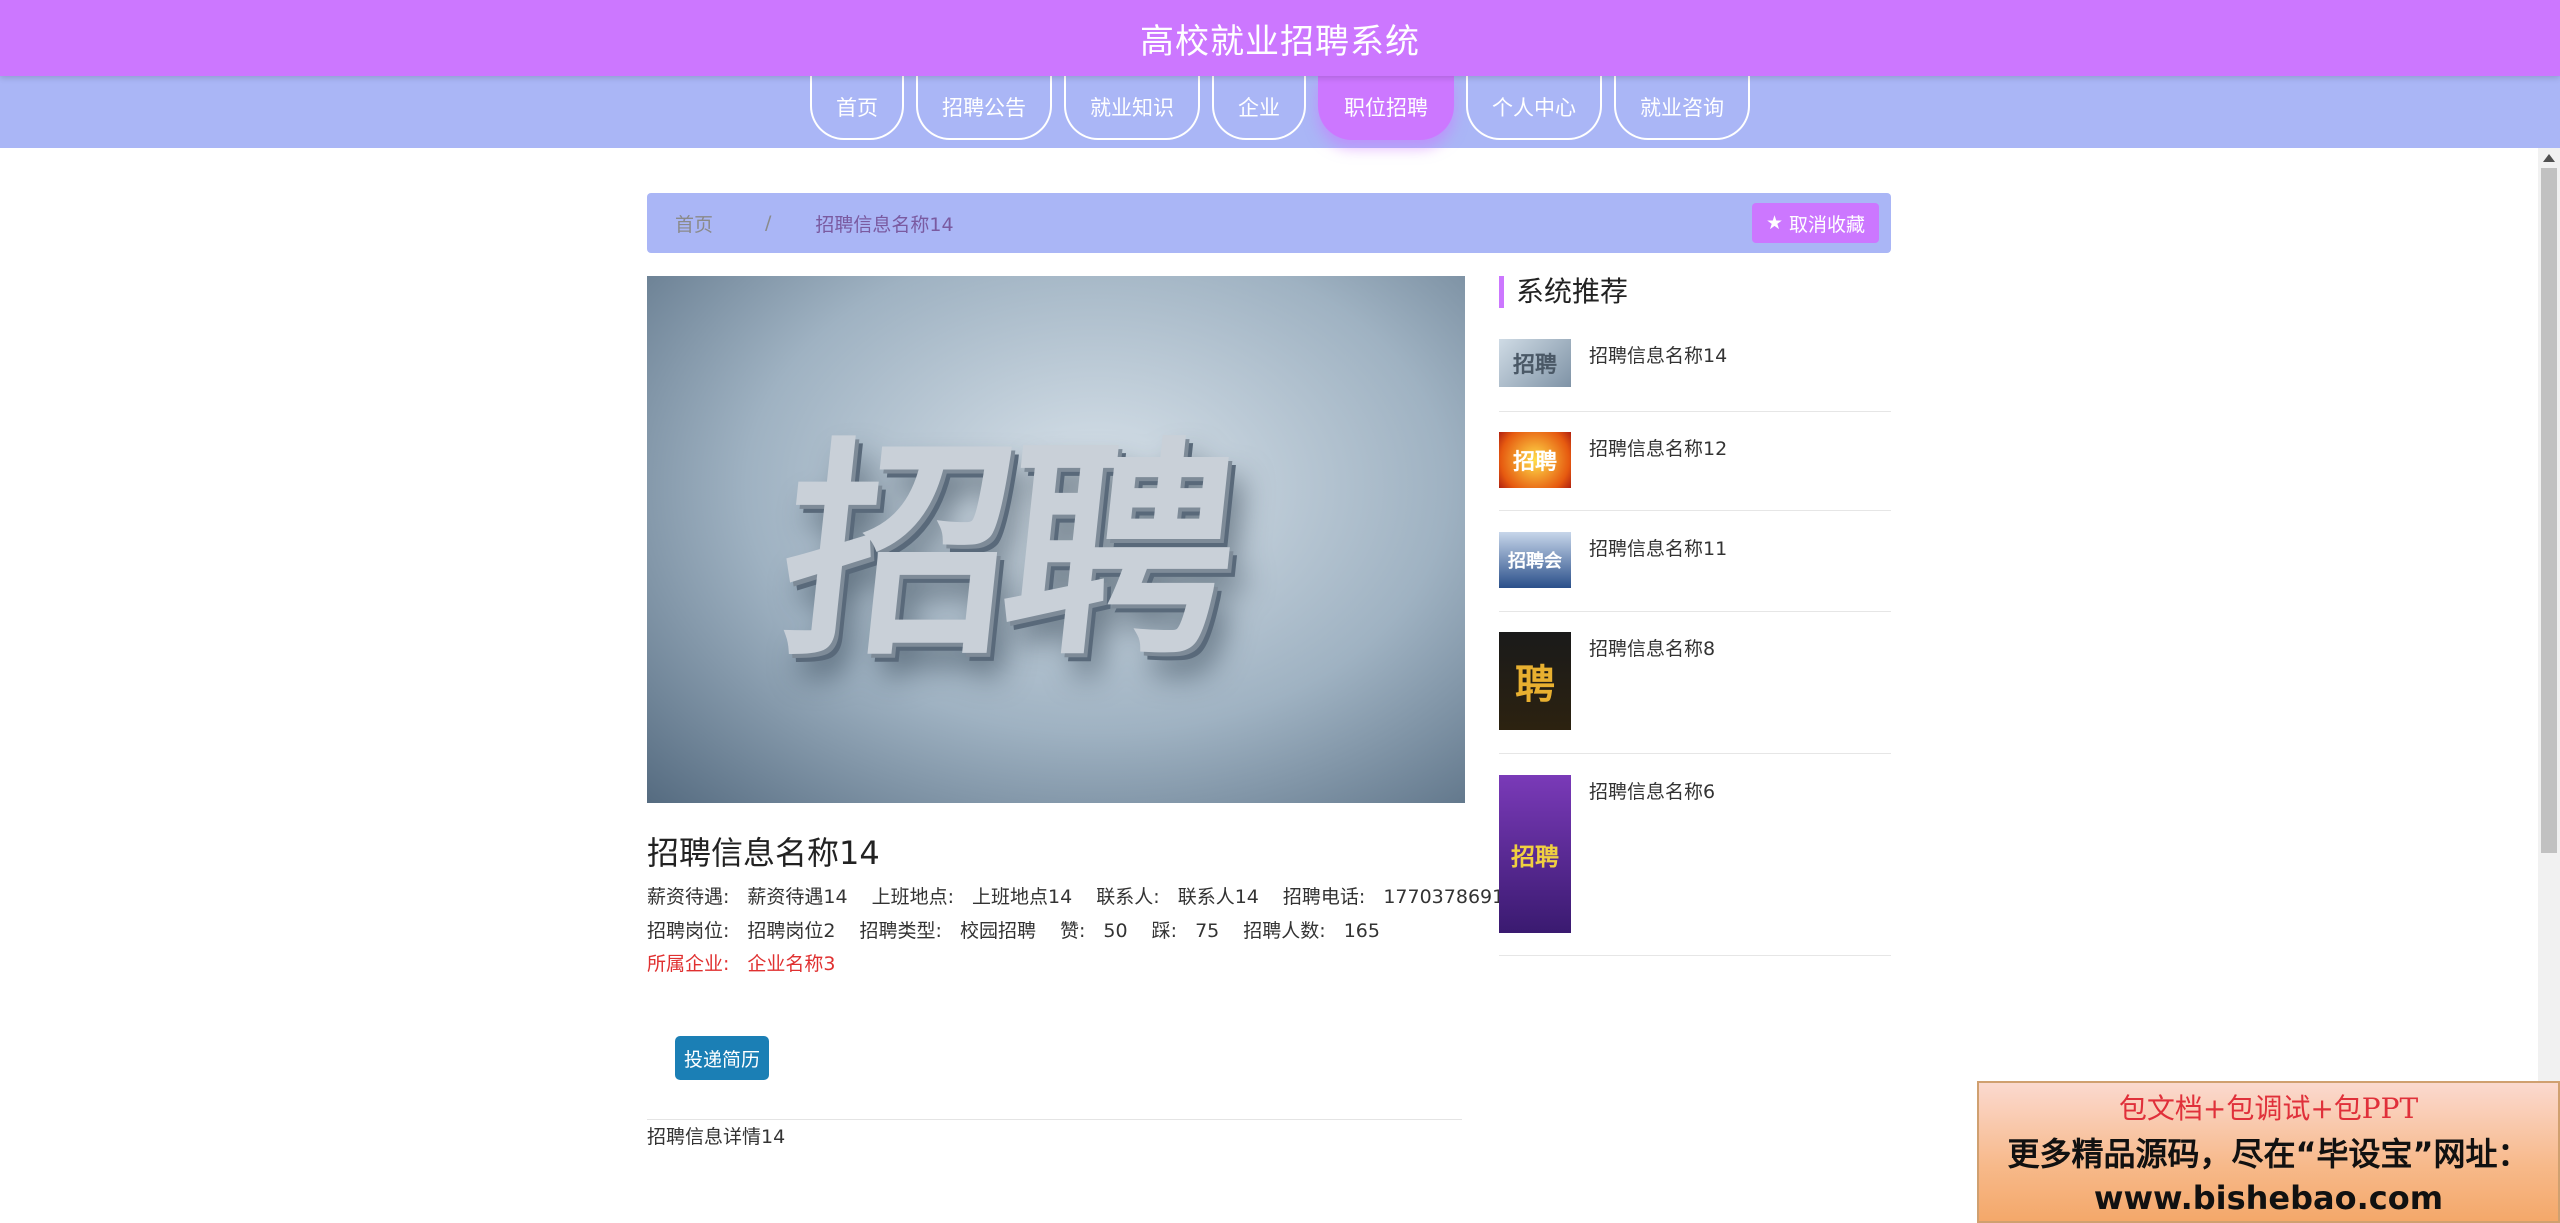 The image size is (2560, 1223). What do you see at coordinates (1207, 931) in the screenshot?
I see `dislike-value: 75` at bounding box center [1207, 931].